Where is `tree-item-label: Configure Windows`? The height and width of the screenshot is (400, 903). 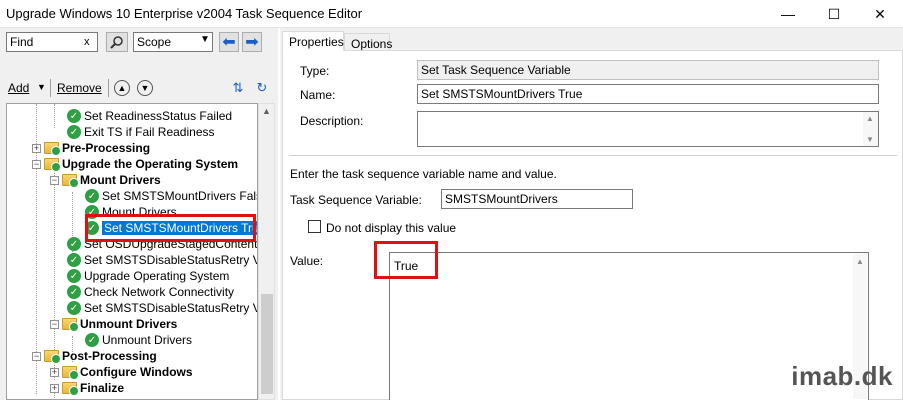 tree-item-label: Configure Windows is located at coordinates (136, 372).